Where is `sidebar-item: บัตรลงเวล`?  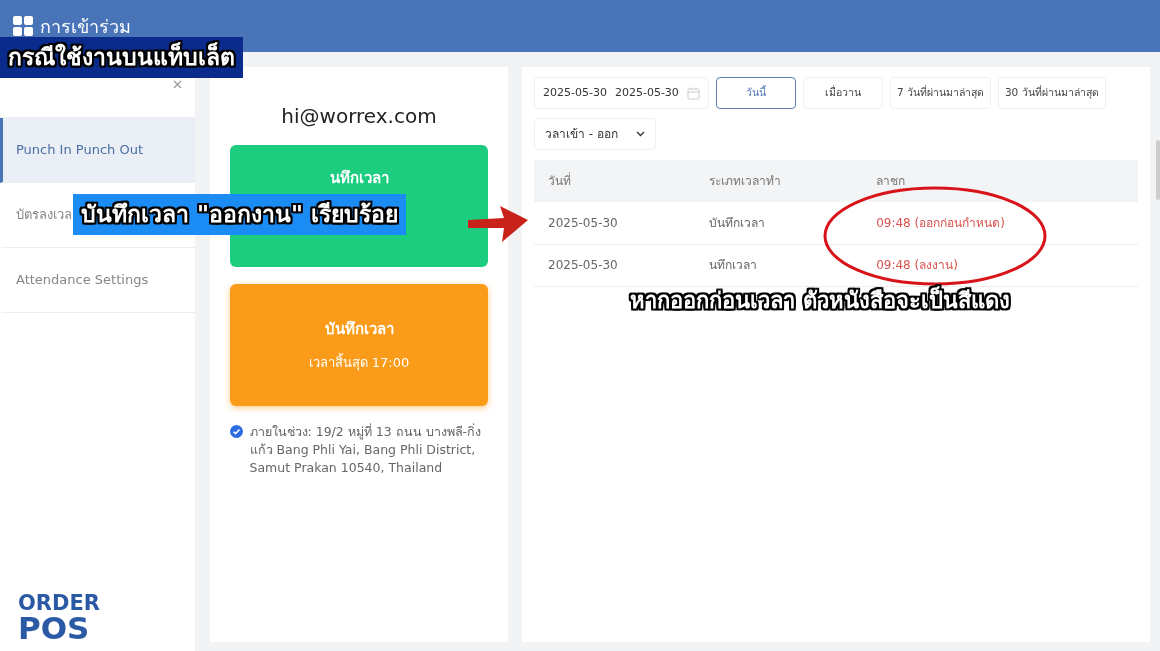
sidebar-item: บัตรลงเวล is located at coordinates (44, 215).